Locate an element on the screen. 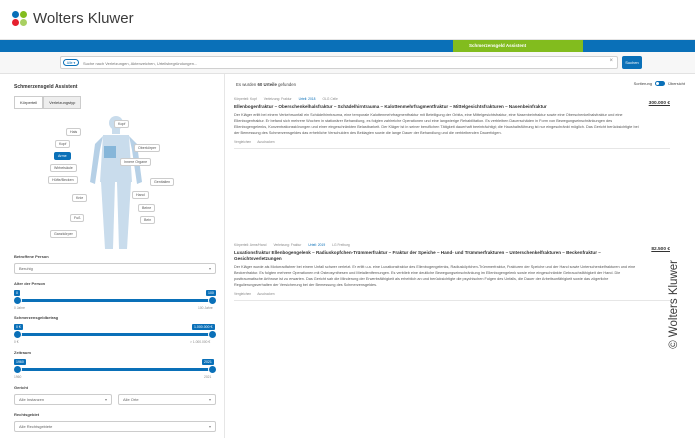 Image resolution: width=695 pixels, height=438 pixels. sort-controls: Sortierung Übersicht is located at coordinates (659, 83).